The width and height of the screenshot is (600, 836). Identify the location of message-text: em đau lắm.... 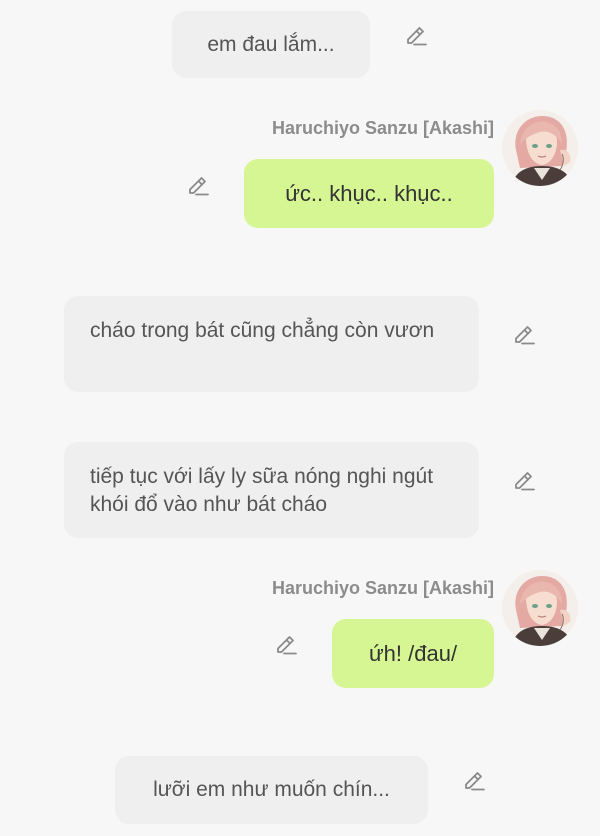
(271, 44).